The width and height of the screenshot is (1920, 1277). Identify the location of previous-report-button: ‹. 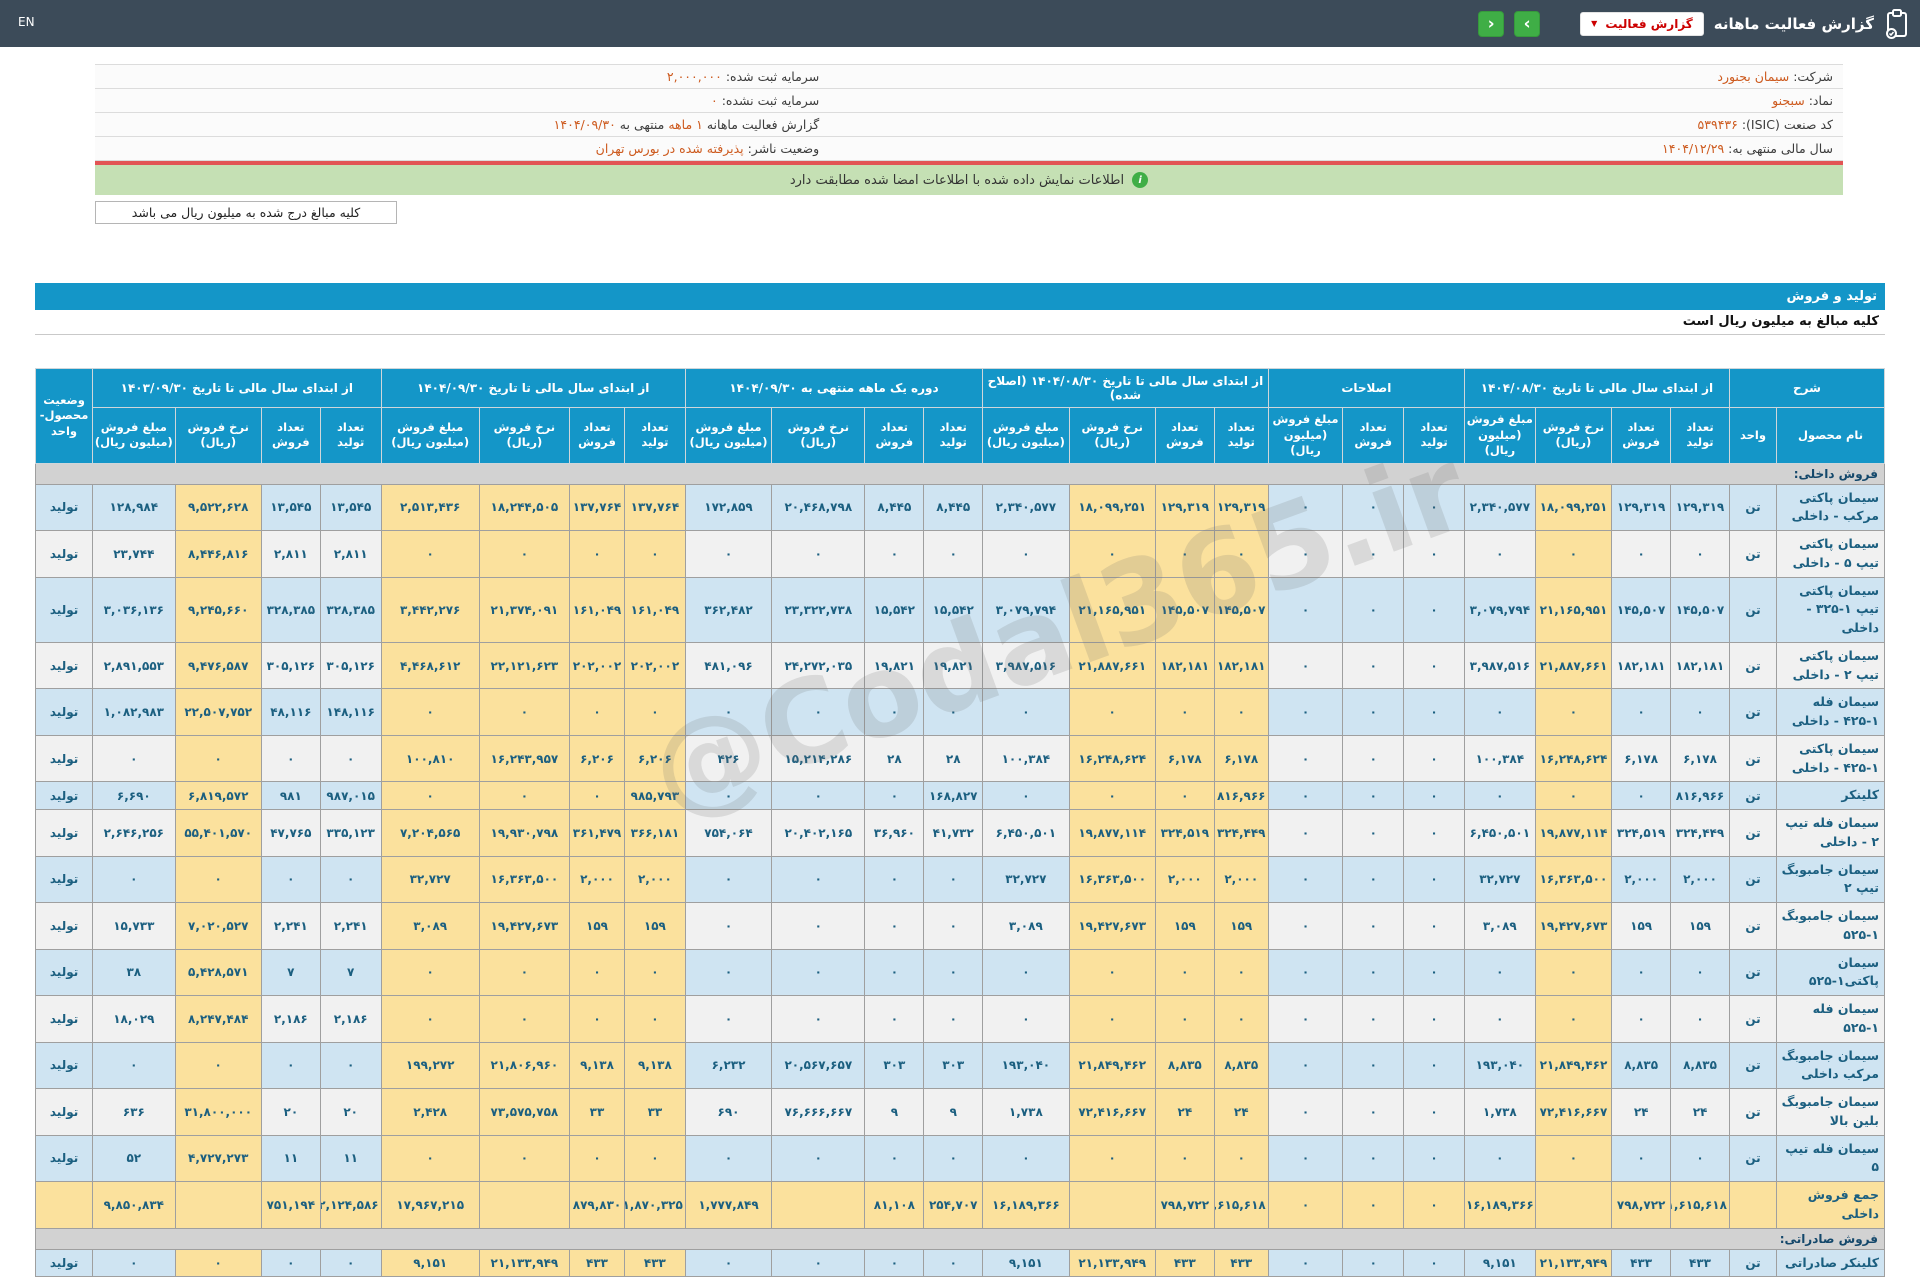
(1491, 23).